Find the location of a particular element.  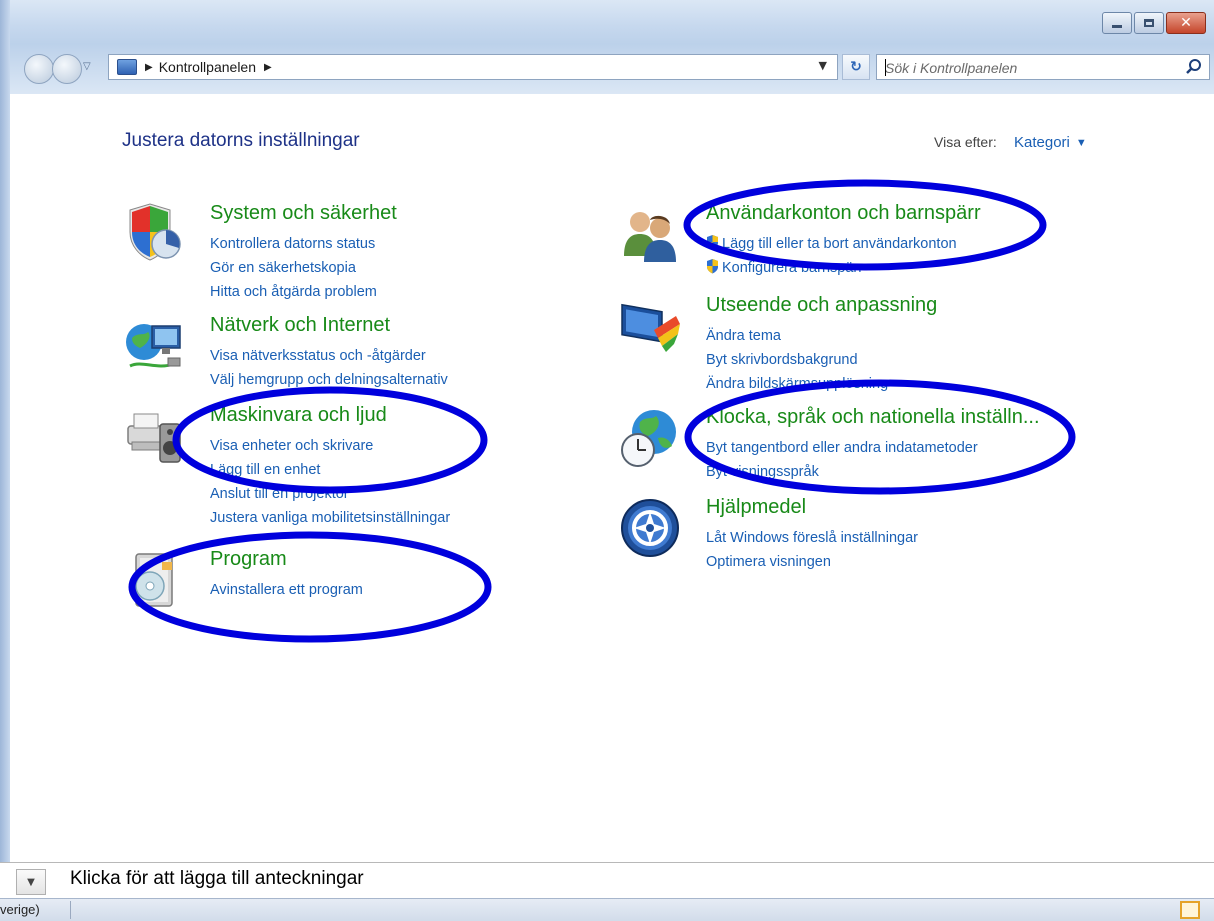

clock-language-icon is located at coordinates (648, 438).